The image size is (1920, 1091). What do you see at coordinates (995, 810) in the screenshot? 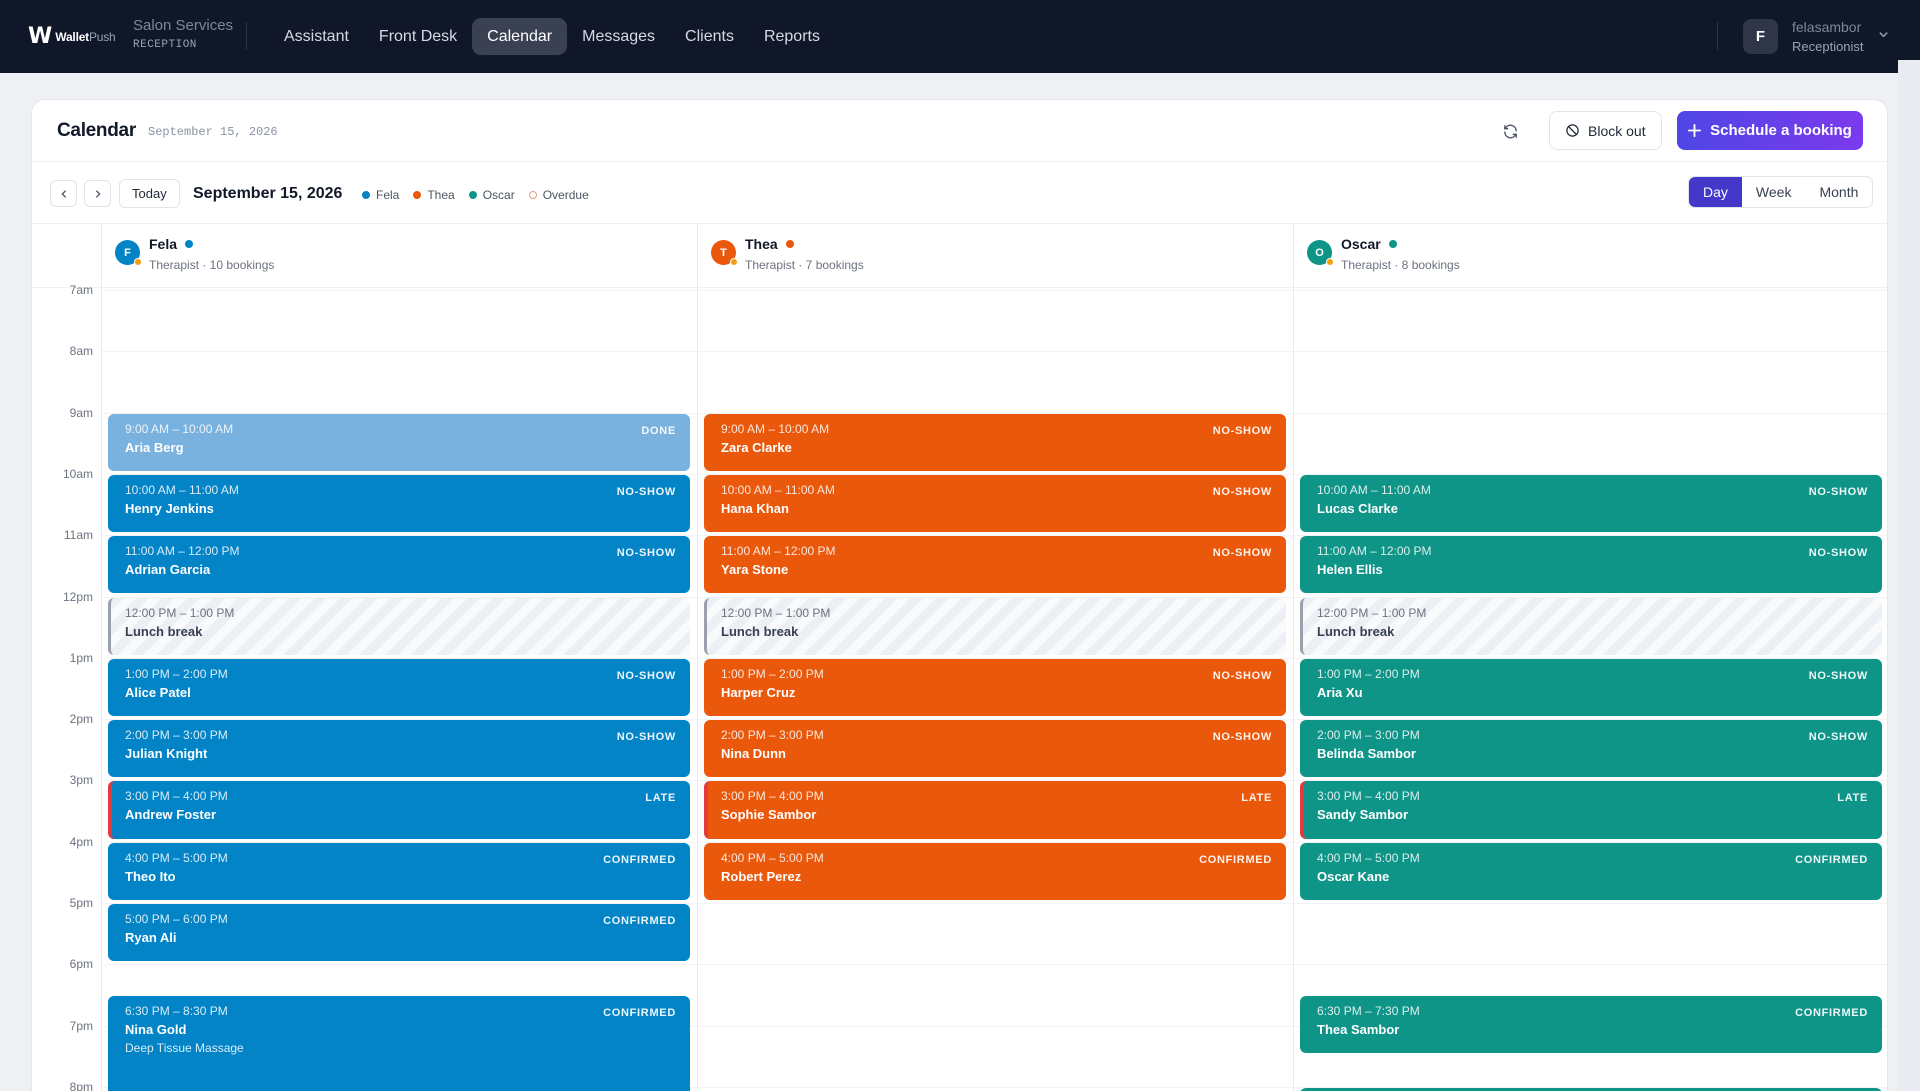
I see `booking-card: 3:00 PM – 4:00 PM Sophie Sambor LATE` at bounding box center [995, 810].